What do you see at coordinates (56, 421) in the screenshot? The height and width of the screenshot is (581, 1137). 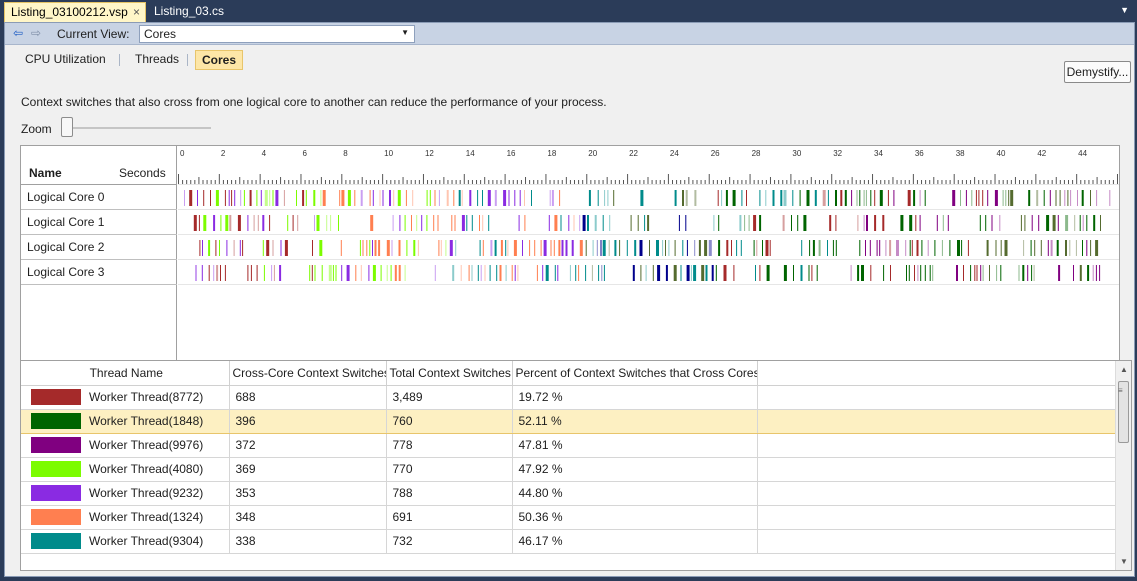 I see `thread-color-swatch` at bounding box center [56, 421].